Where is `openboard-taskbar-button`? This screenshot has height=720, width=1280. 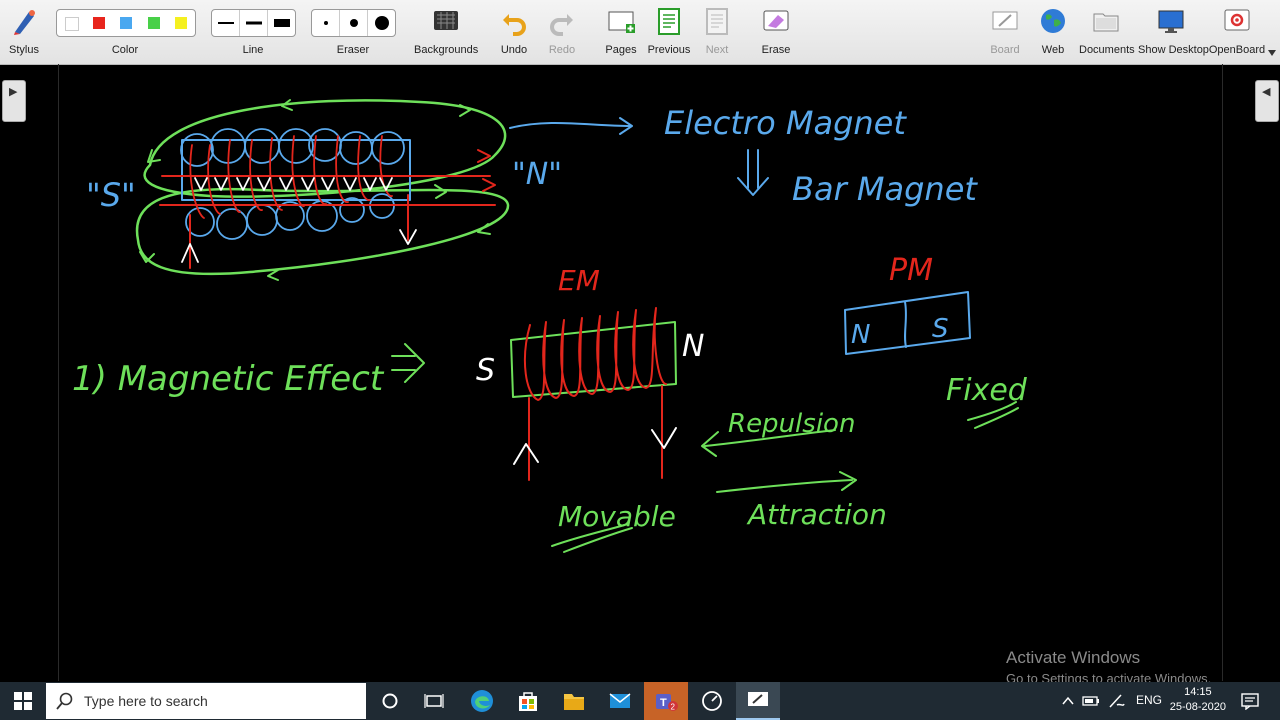 openboard-taskbar-button is located at coordinates (758, 701).